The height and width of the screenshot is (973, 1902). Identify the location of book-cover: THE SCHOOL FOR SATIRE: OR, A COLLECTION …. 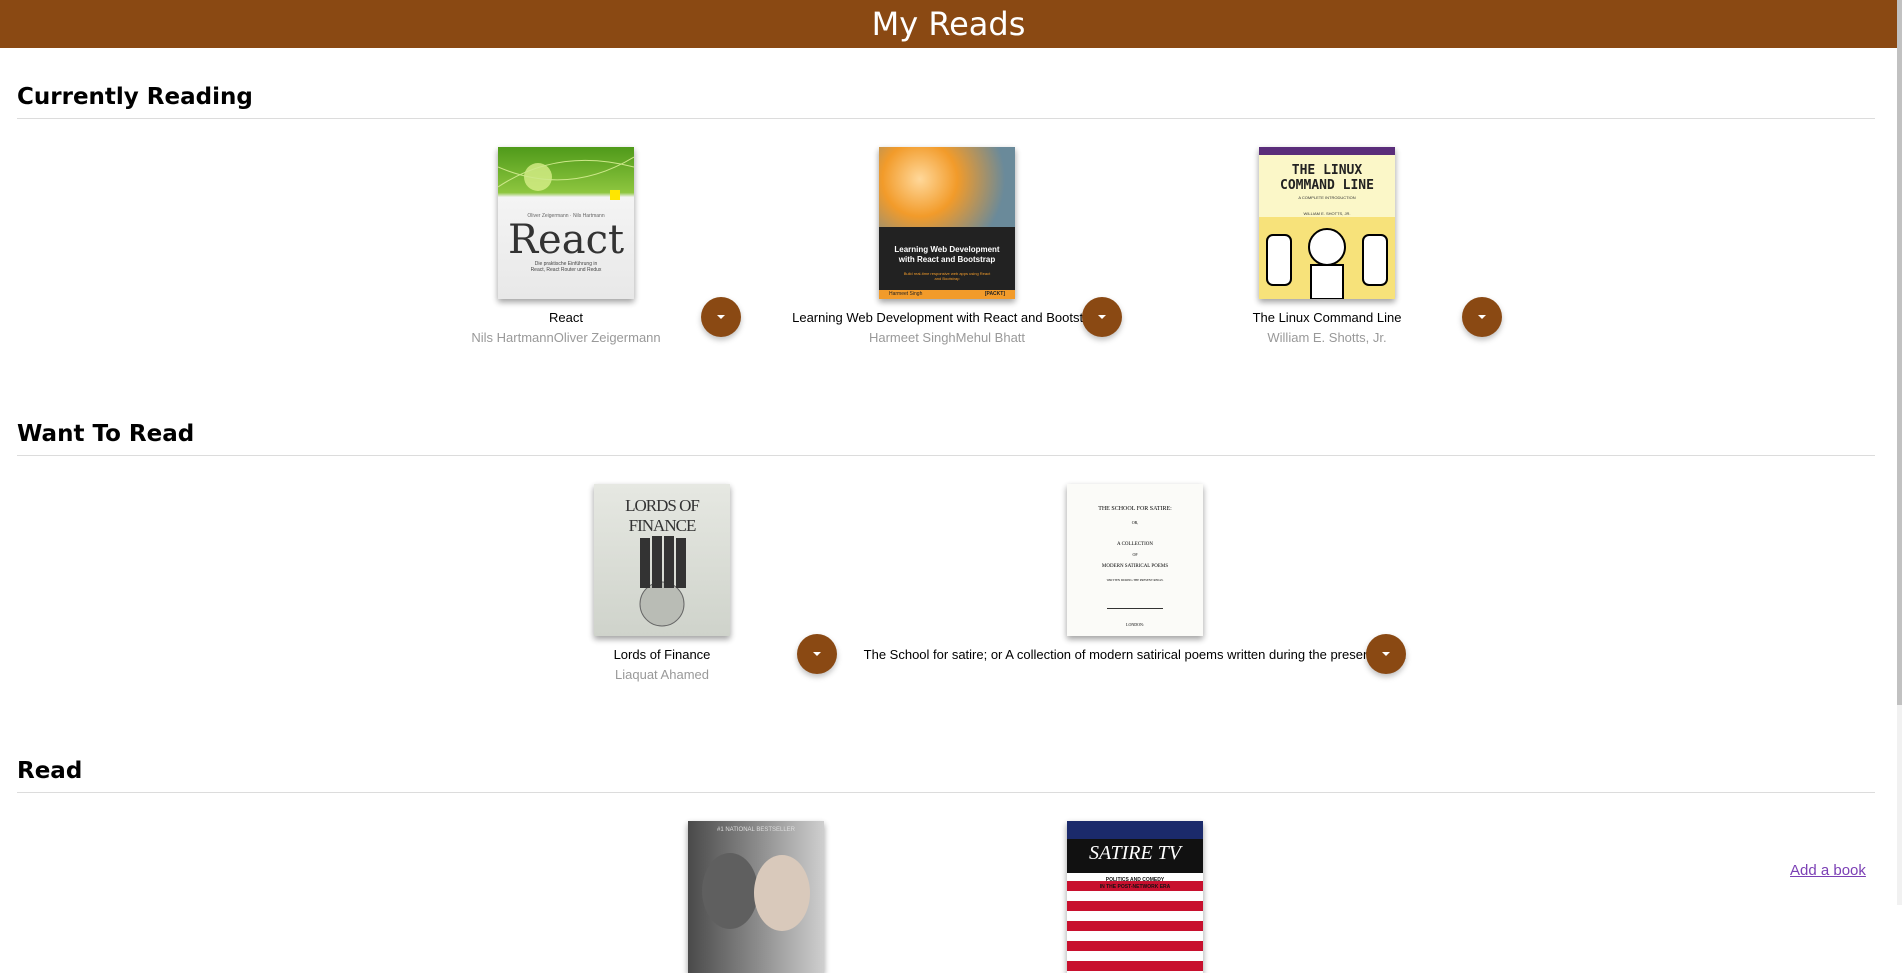
(1135, 560).